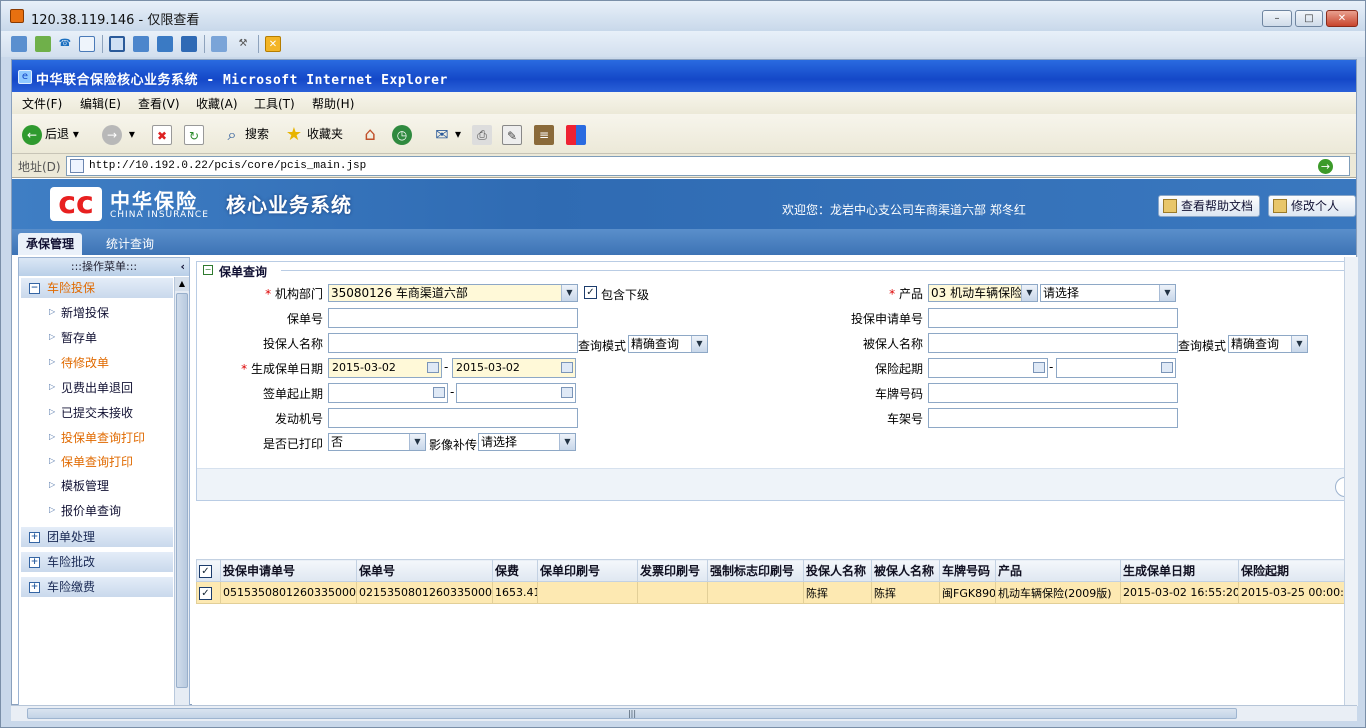 Image resolution: width=1366 pixels, height=728 pixels. Describe the element at coordinates (243, 44) in the screenshot. I see `tools-icon: ⚒` at that location.